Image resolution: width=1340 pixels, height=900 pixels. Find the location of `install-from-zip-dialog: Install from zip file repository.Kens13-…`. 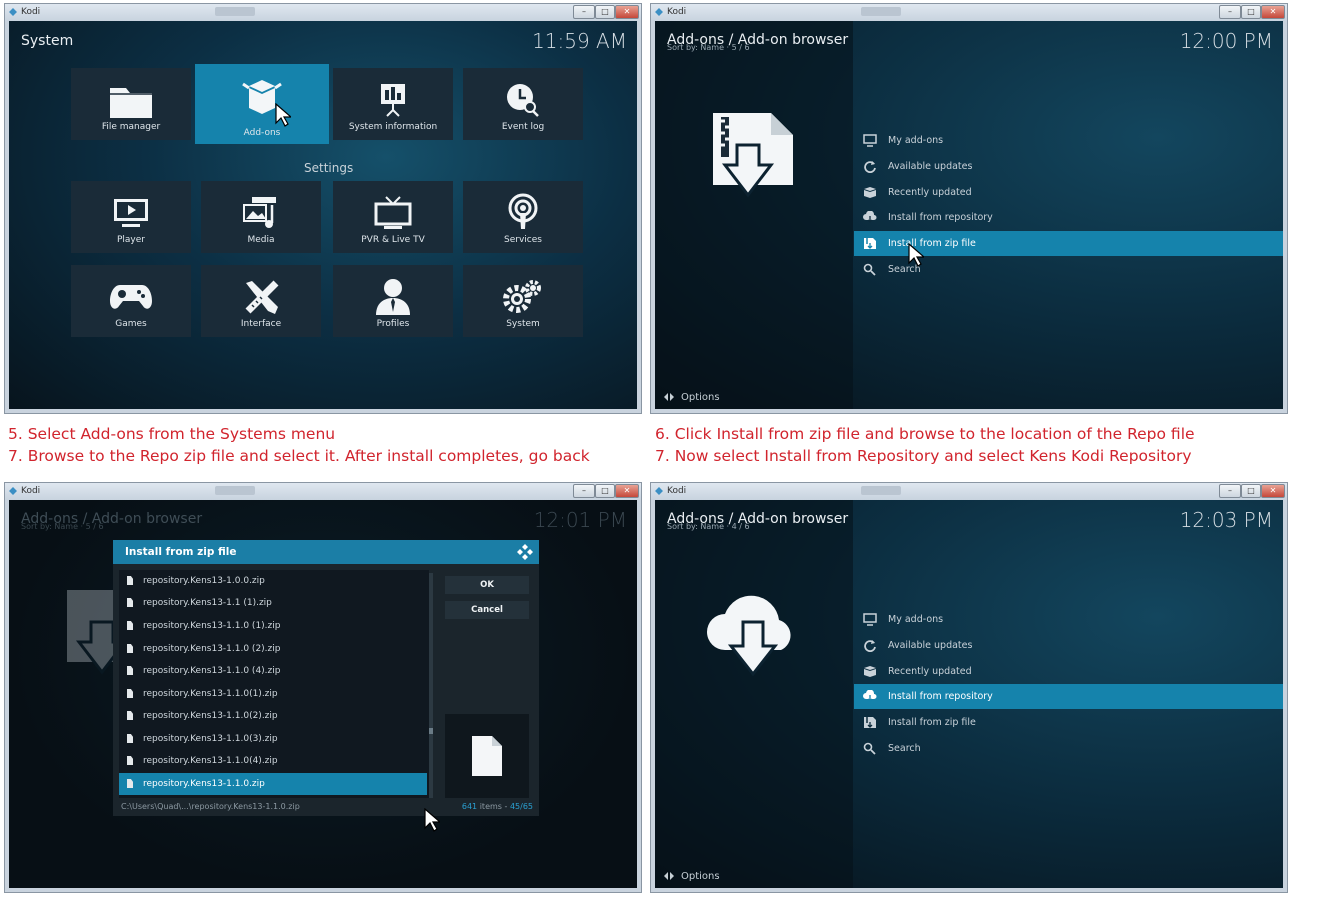

install-from-zip-dialog: Install from zip file repository.Kens13-… is located at coordinates (326, 678).